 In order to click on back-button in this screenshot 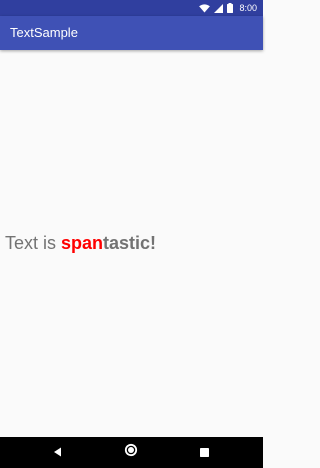, I will do `click(58, 452)`.